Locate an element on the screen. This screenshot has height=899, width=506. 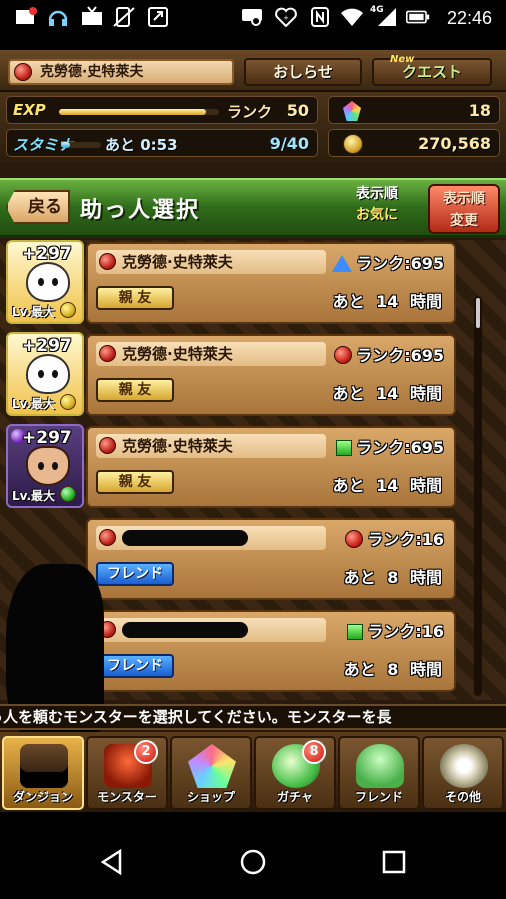
nav-label: モンスター is located at coordinates (127, 797).